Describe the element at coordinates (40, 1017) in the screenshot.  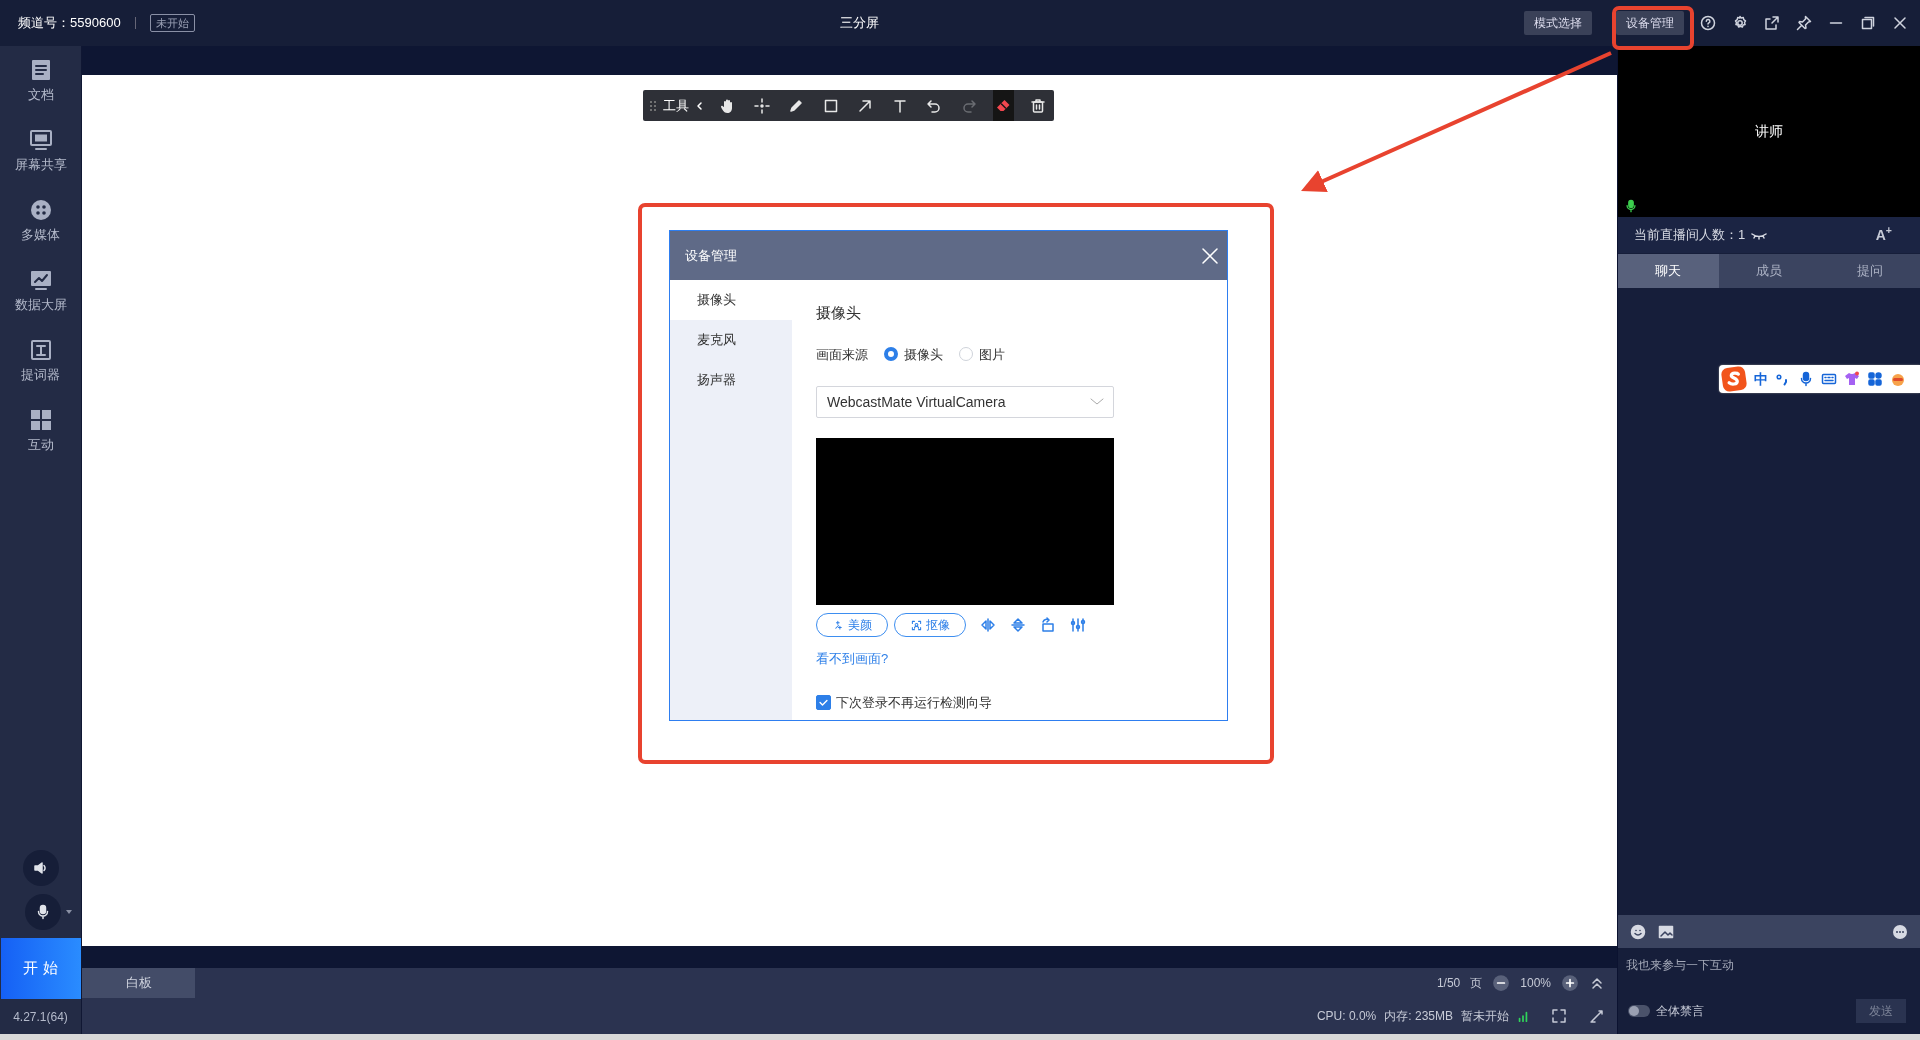
I see `version-label: 4.27.1(64)` at that location.